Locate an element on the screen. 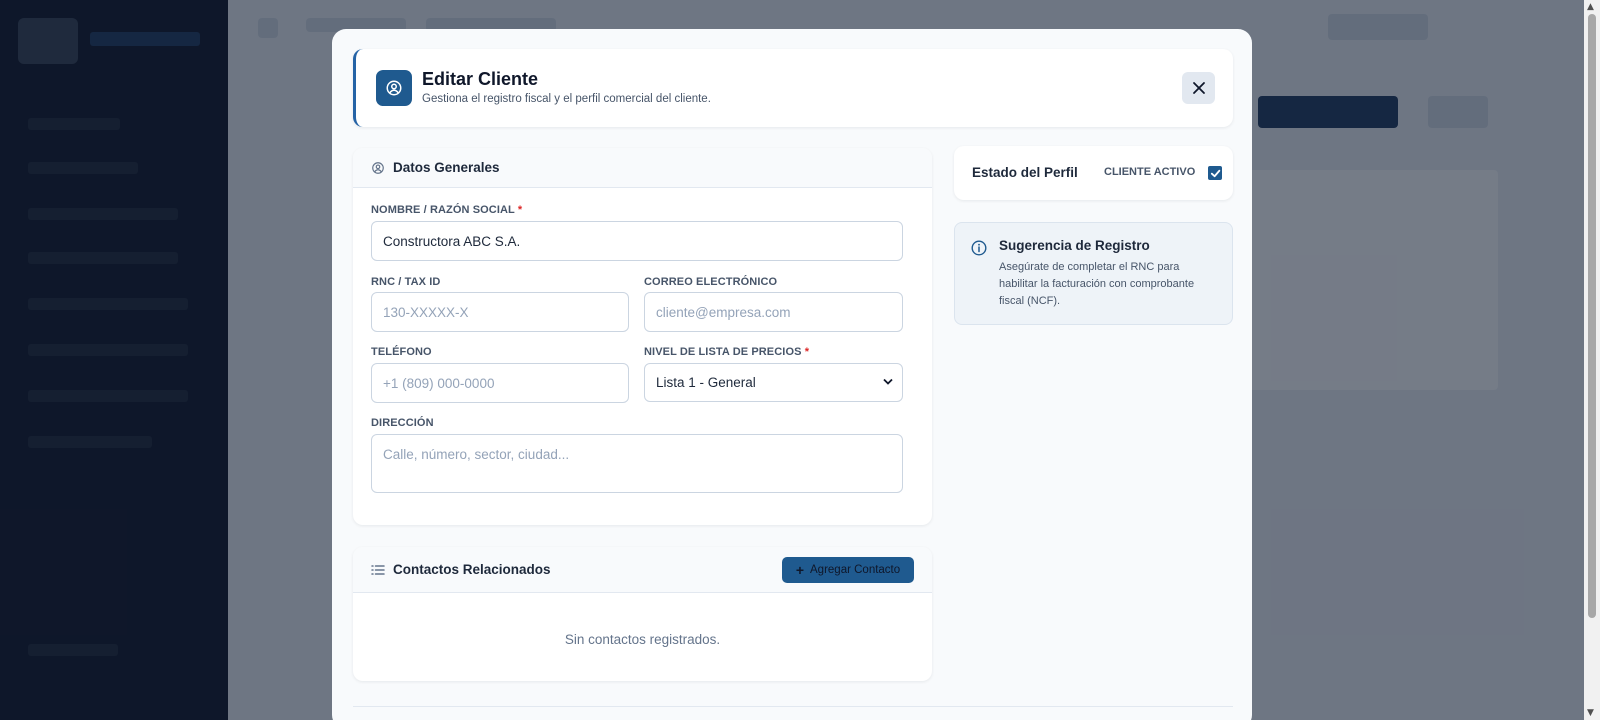 The width and height of the screenshot is (1600, 720). profile-status-title: Estado del Perfil is located at coordinates (1025, 172).